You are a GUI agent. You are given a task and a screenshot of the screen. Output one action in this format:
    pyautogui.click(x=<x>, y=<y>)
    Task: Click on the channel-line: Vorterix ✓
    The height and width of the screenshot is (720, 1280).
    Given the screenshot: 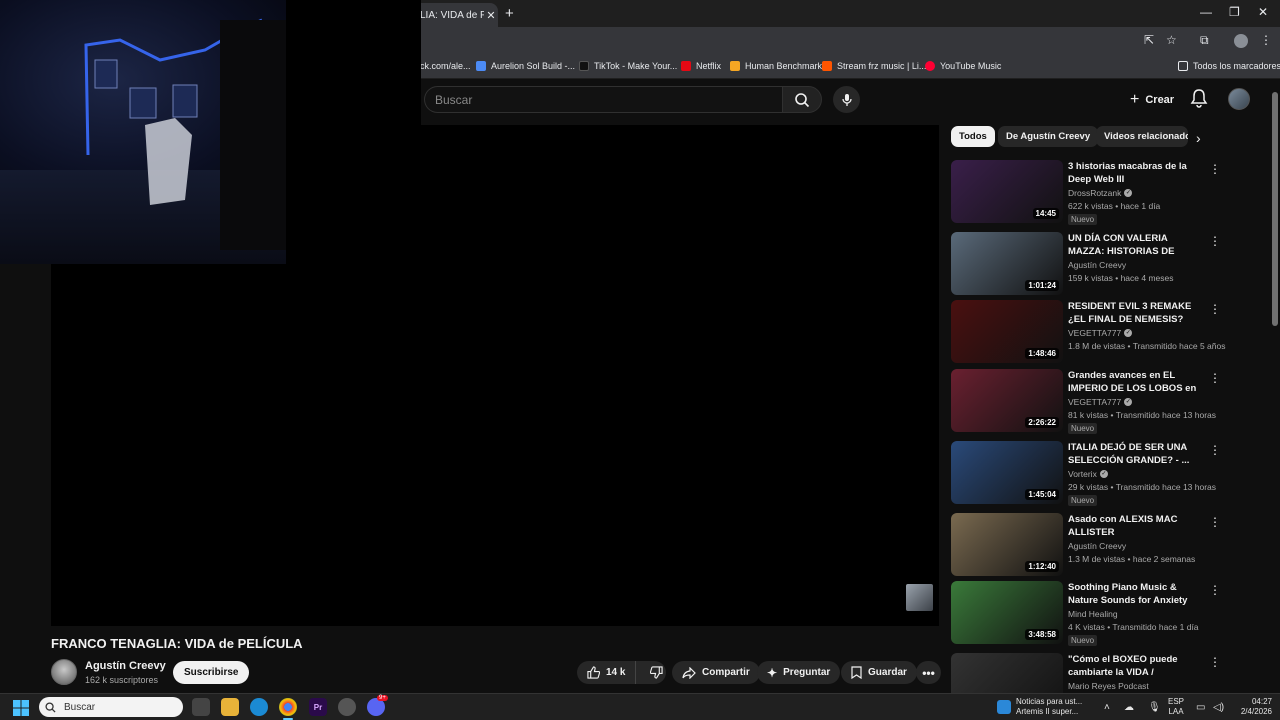 What is the action you would take?
    pyautogui.click(x=1088, y=474)
    